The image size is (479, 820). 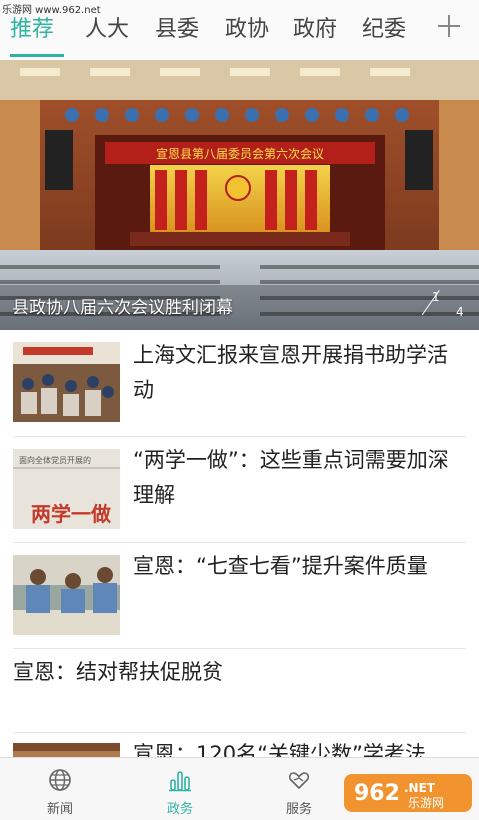 What do you see at coordinates (299, 566) in the screenshot?
I see `news-title: 宣恩：“七查七看”提升案件质量` at bounding box center [299, 566].